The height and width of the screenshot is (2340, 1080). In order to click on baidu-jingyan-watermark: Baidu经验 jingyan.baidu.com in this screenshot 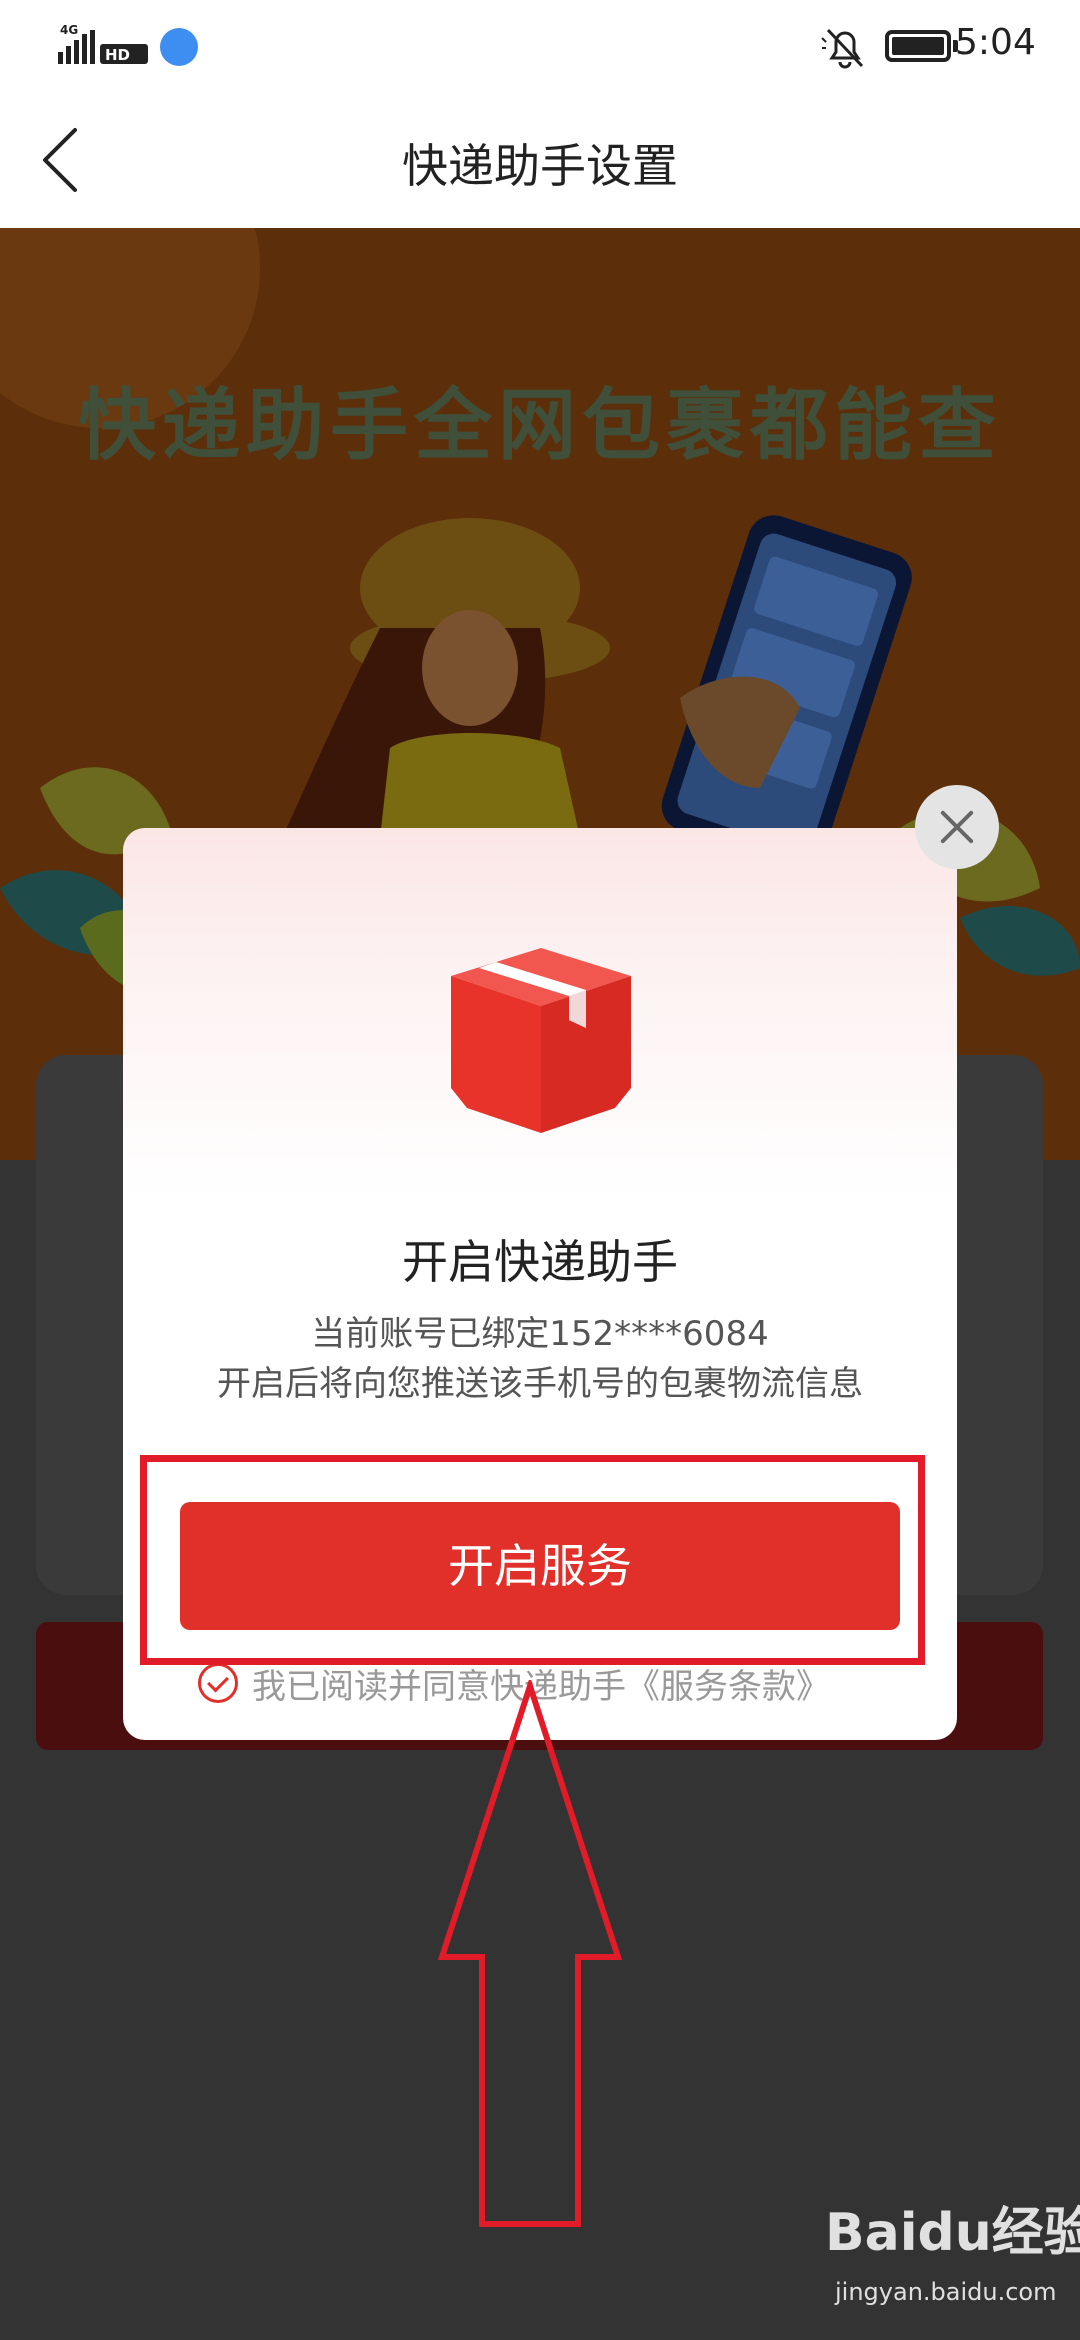, I will do `click(952, 2245)`.